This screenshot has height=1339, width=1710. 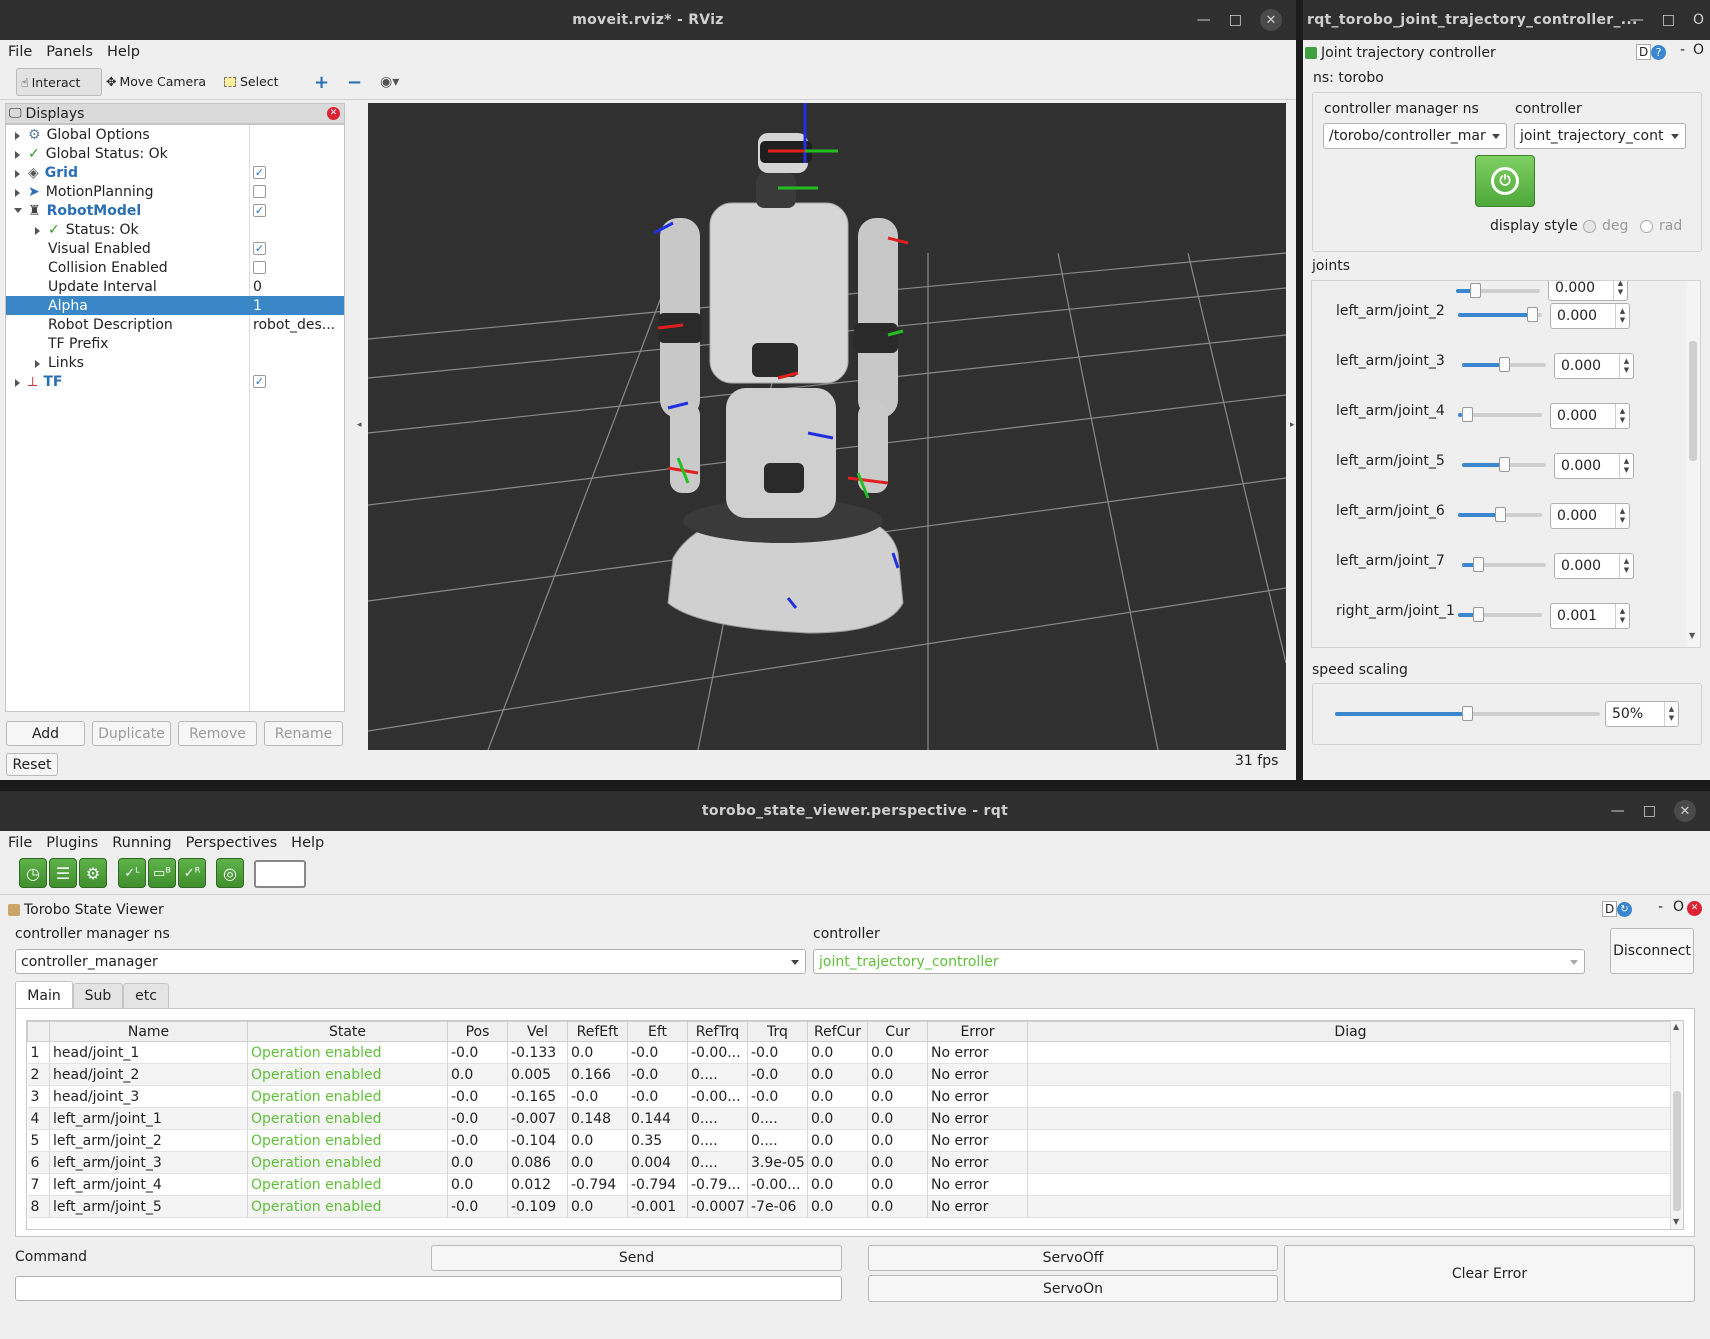 What do you see at coordinates (977, 1031) in the screenshot?
I see `column-header-error: Error` at bounding box center [977, 1031].